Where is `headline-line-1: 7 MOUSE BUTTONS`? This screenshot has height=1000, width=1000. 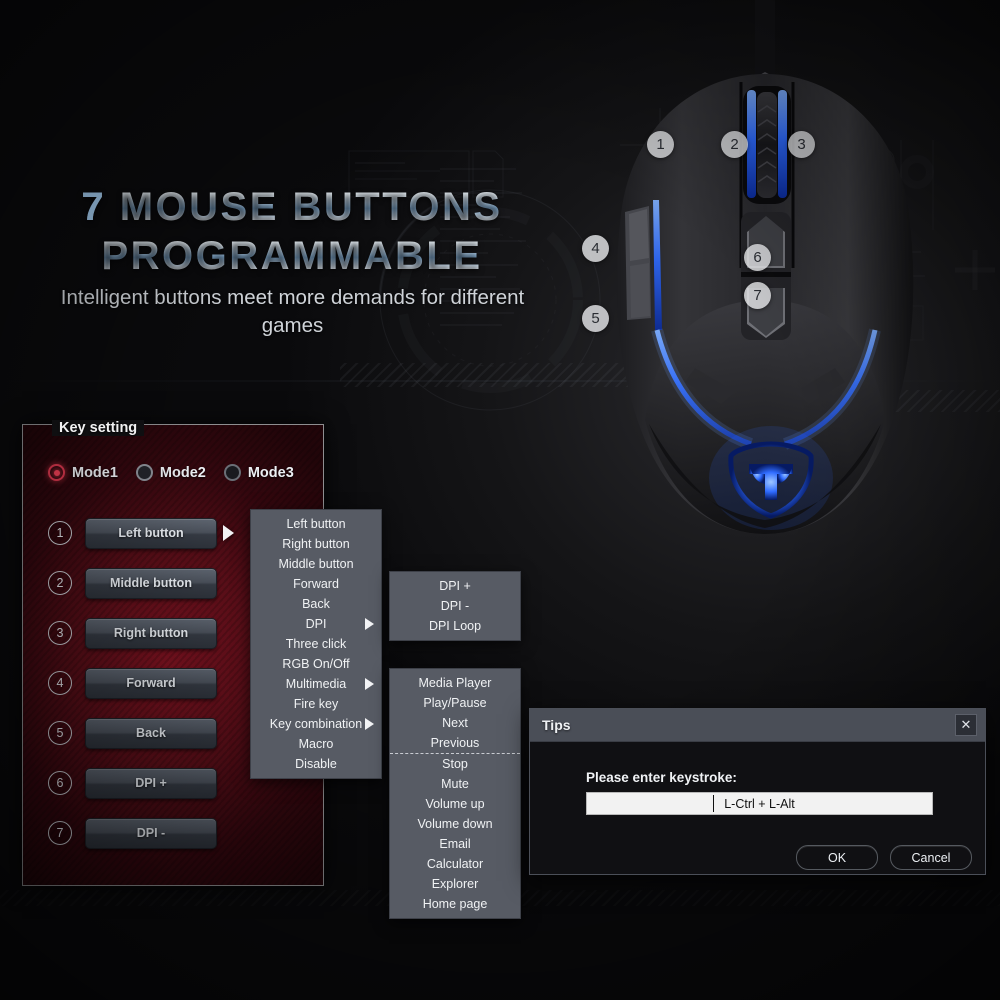 headline-line-1: 7 MOUSE BUTTONS is located at coordinates (292, 207).